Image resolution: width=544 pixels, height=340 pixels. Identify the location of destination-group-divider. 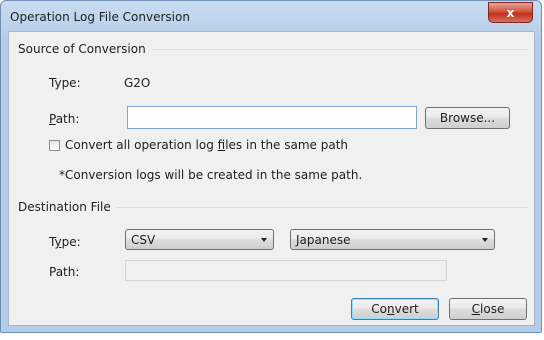
(316, 207).